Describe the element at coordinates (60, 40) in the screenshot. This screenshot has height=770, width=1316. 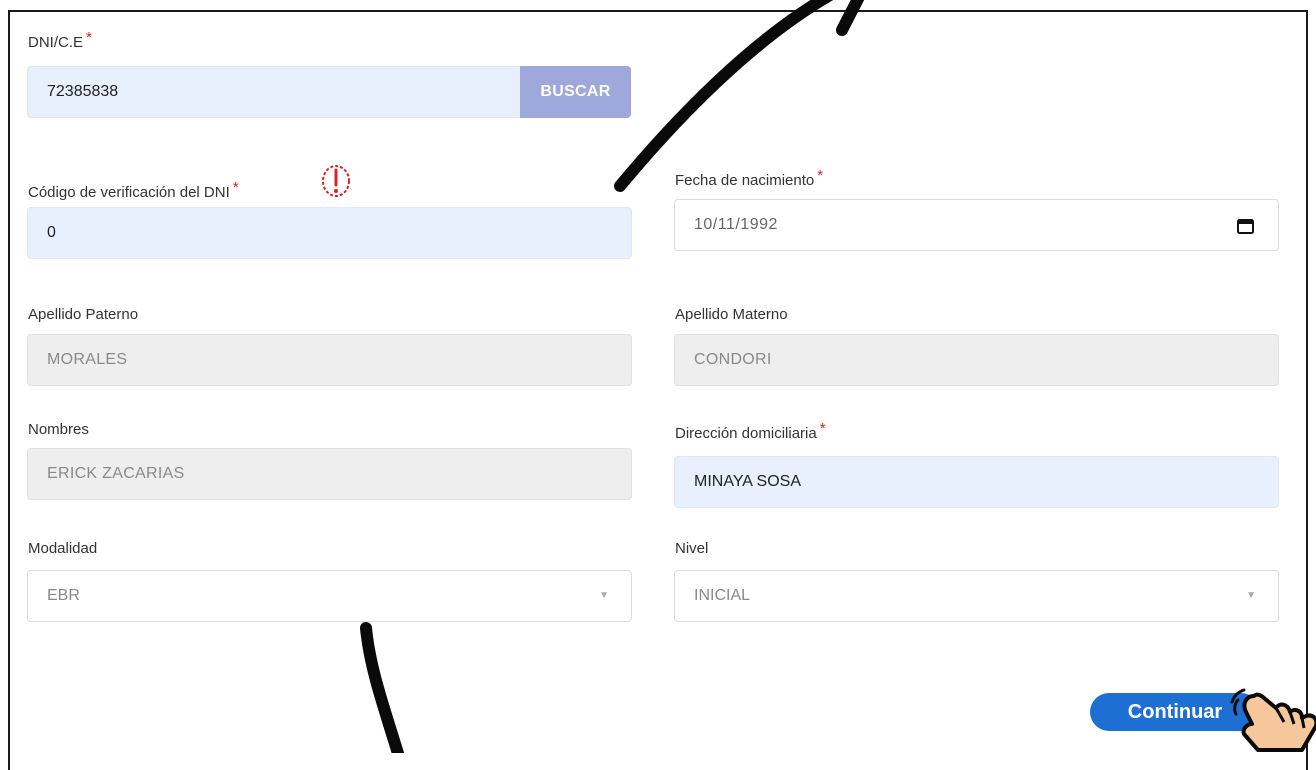
I see `dni-label: DNI/C.E *` at that location.